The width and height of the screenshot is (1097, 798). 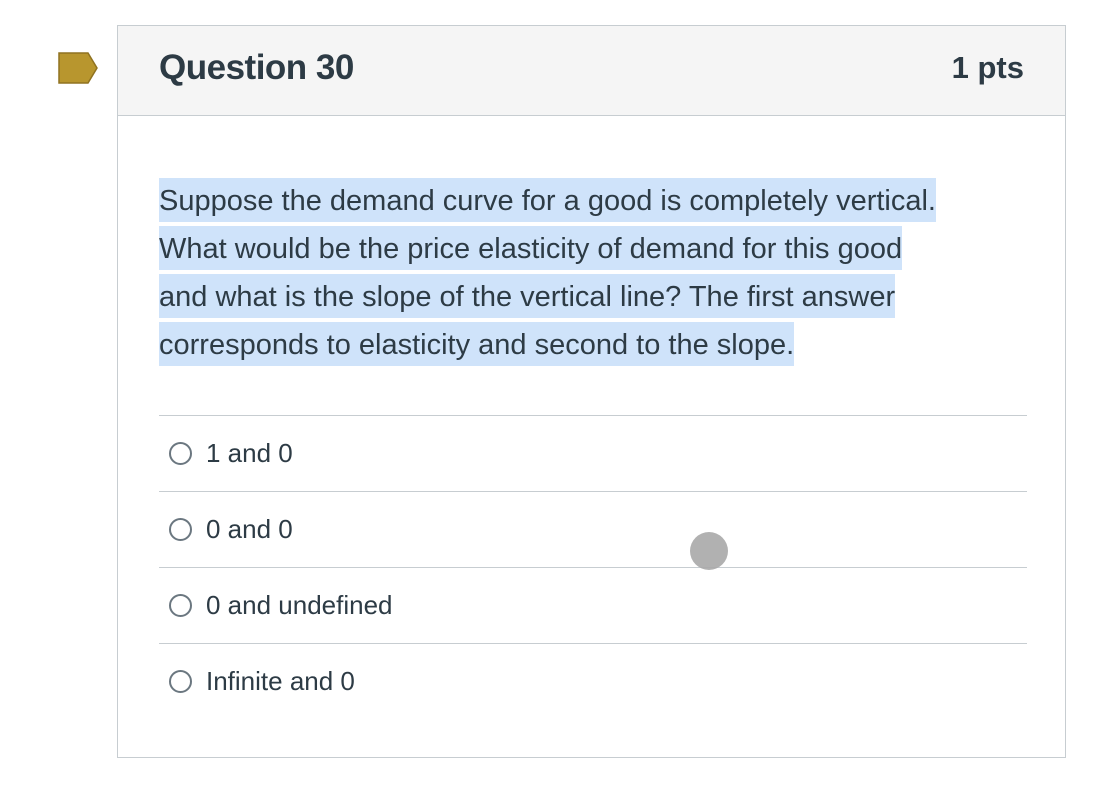 What do you see at coordinates (256, 67) in the screenshot?
I see `question-title: Question 30` at bounding box center [256, 67].